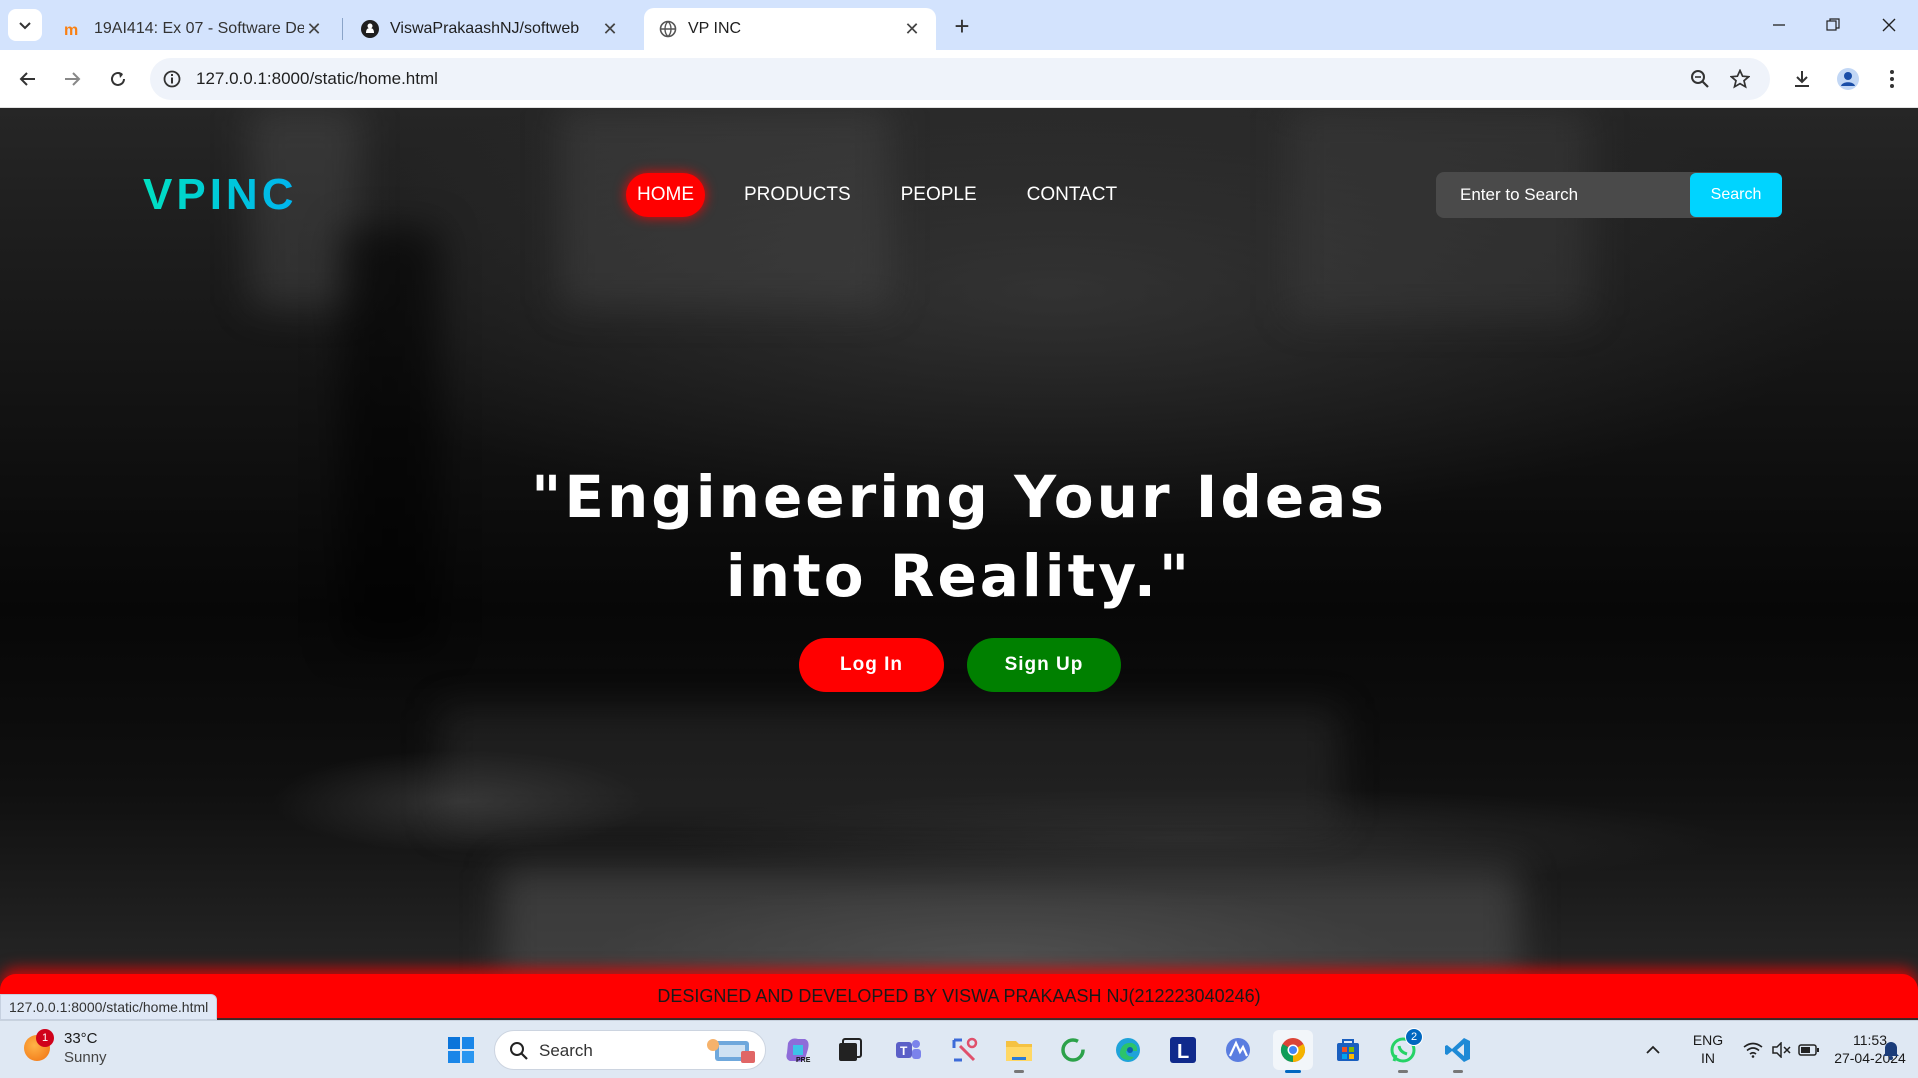 The image size is (1918, 1078). What do you see at coordinates (1073, 1050) in the screenshot?
I see `refresh-app-icon` at bounding box center [1073, 1050].